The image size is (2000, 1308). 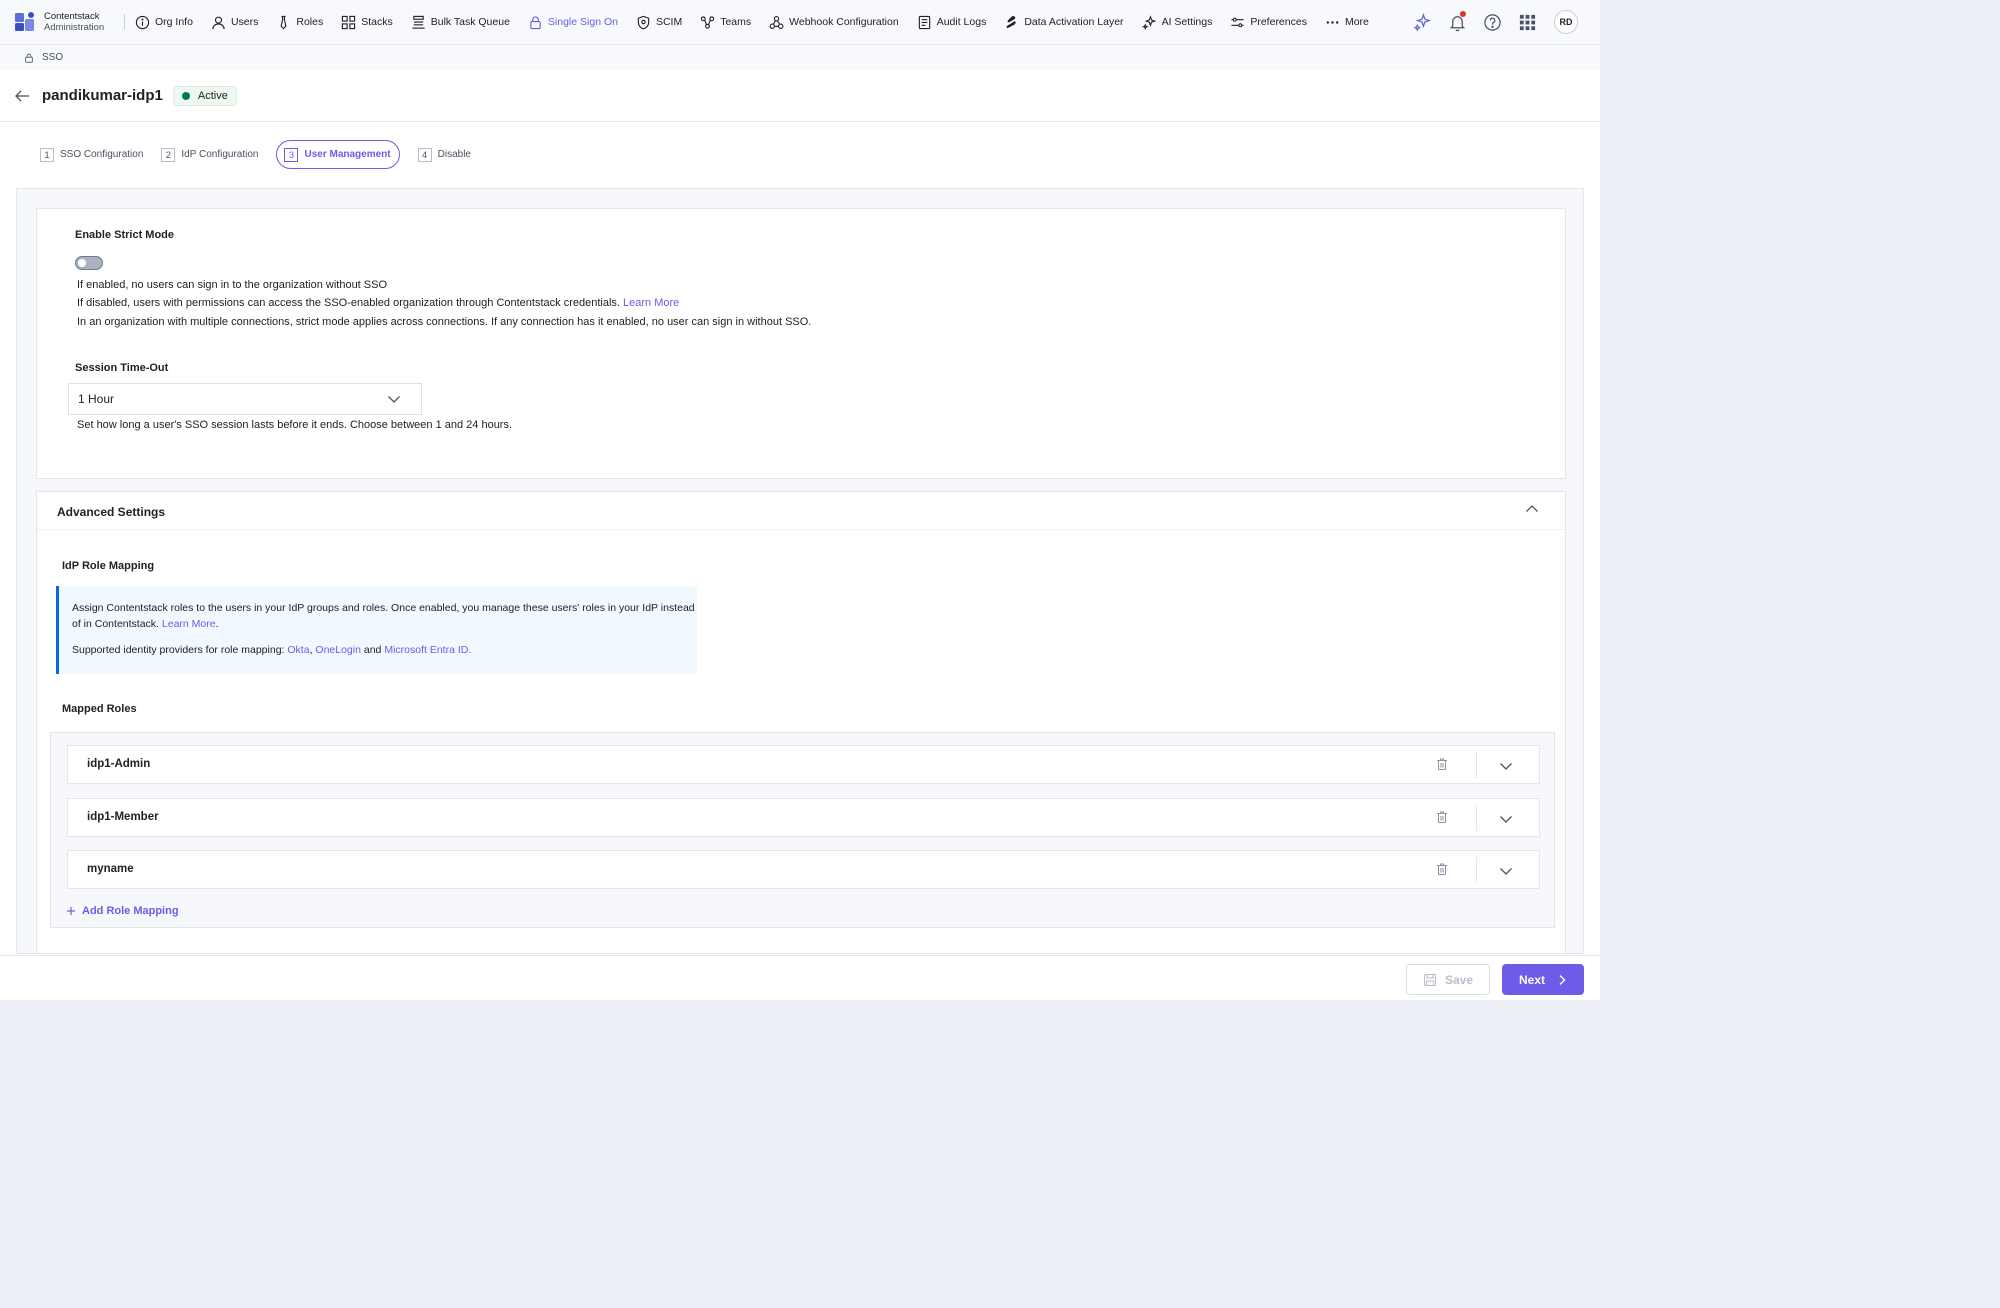 I want to click on grid-icon, so click(x=349, y=22).